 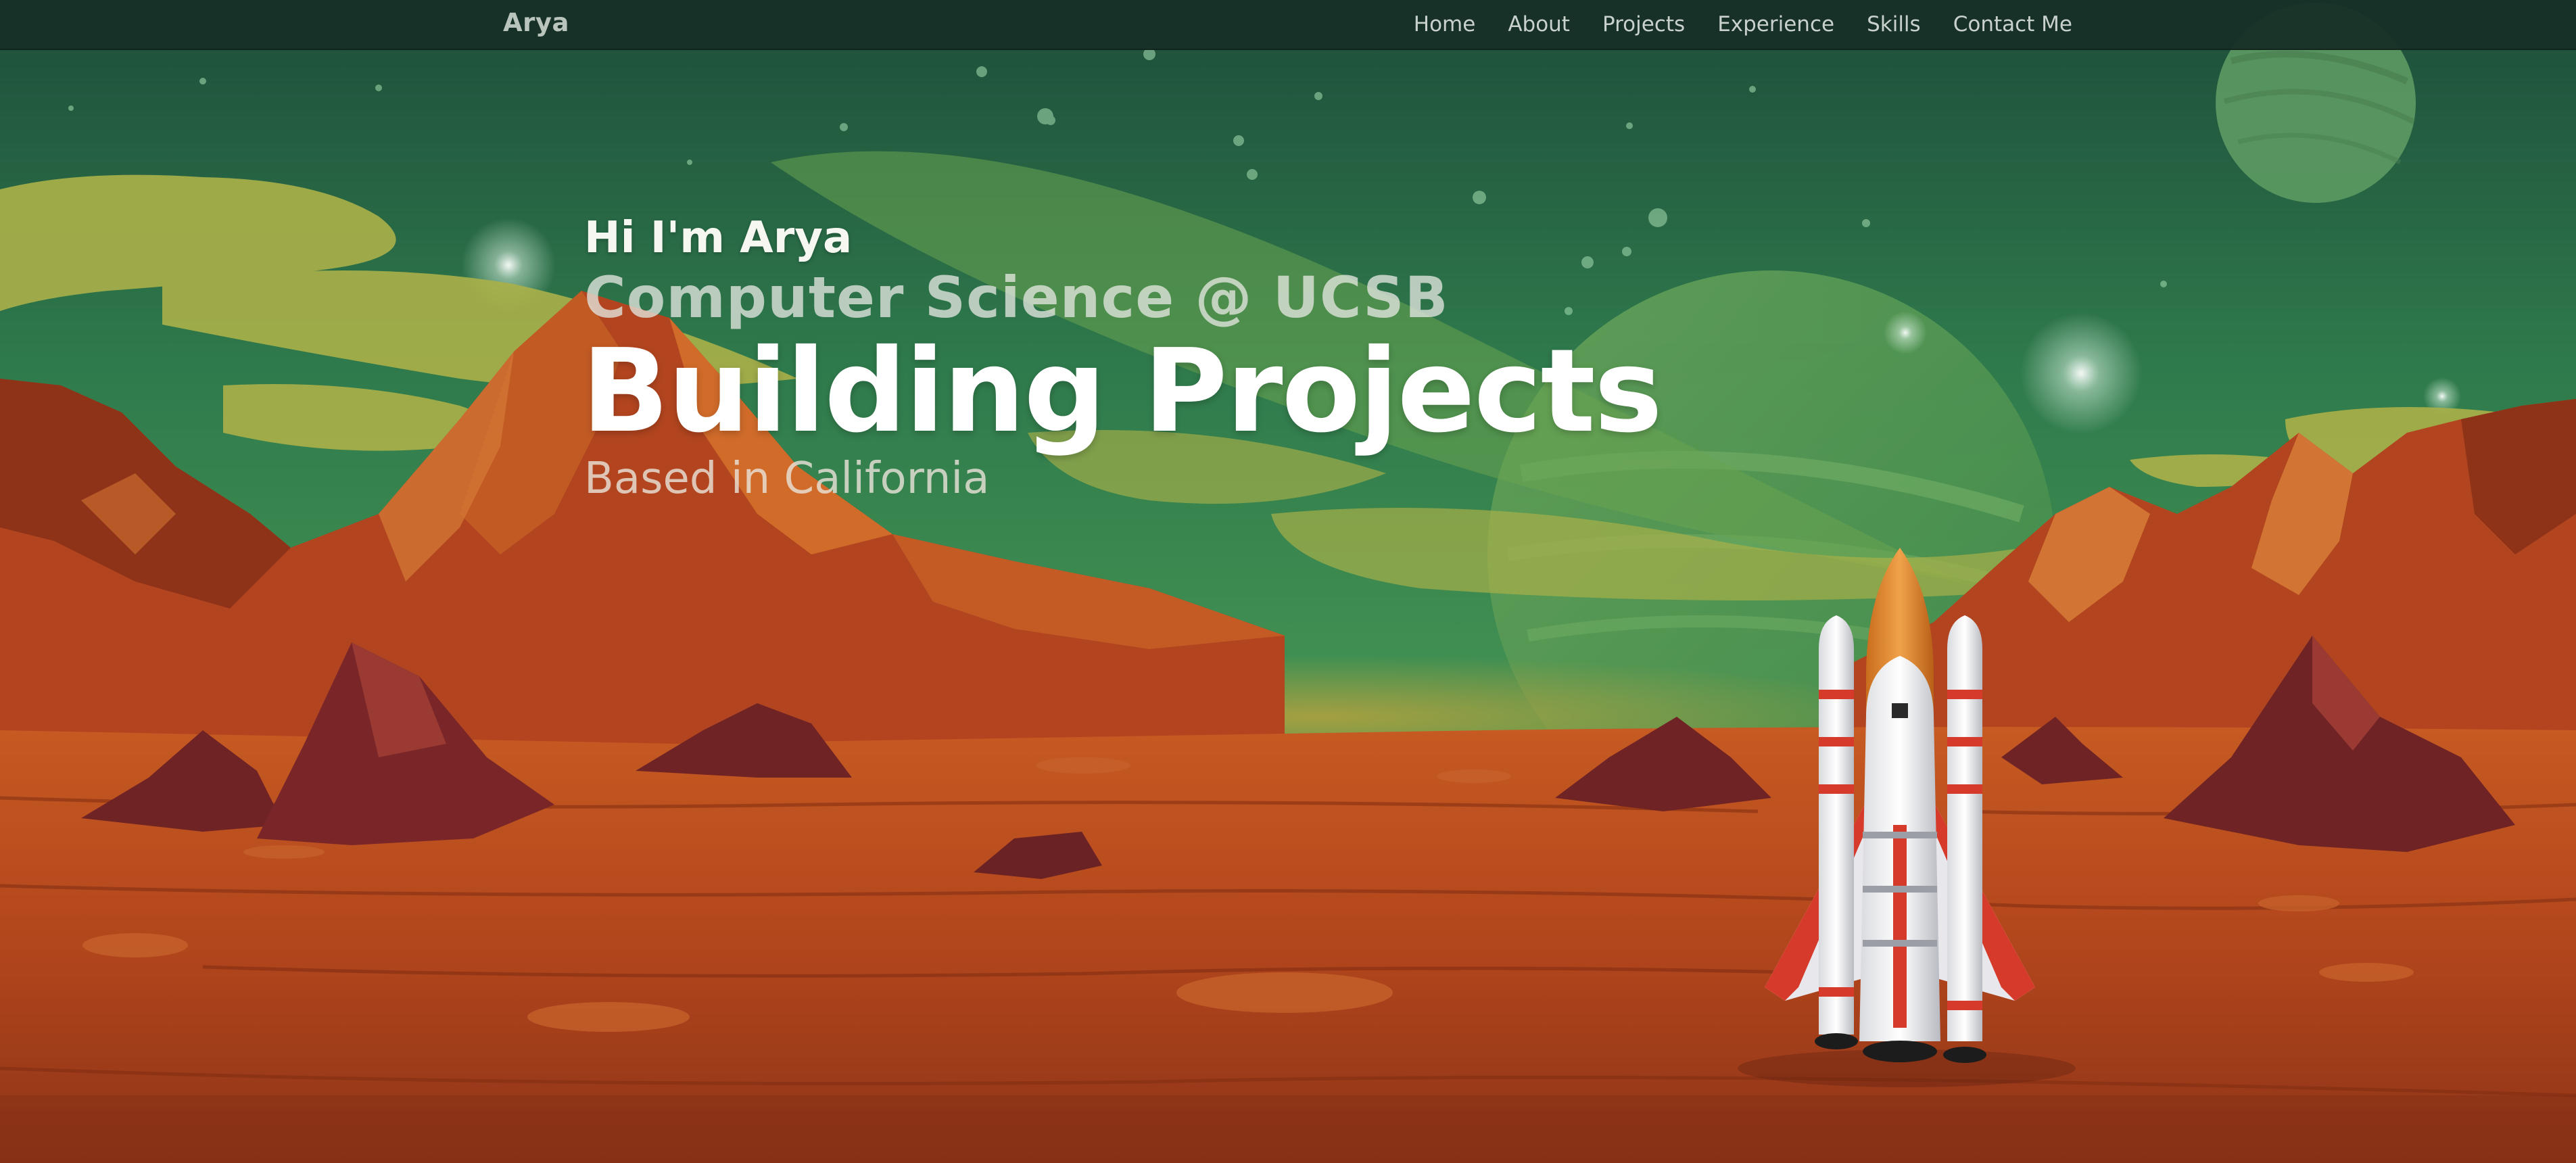 What do you see at coordinates (718, 238) in the screenshot?
I see `hero-greeting: Hi I'm Arya` at bounding box center [718, 238].